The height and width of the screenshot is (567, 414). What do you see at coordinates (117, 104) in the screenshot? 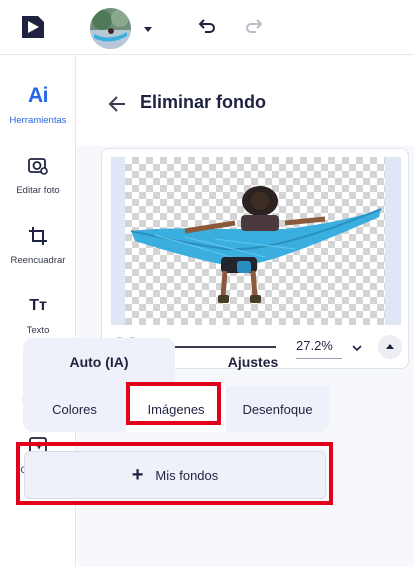
I see `arrow-left-icon` at bounding box center [117, 104].